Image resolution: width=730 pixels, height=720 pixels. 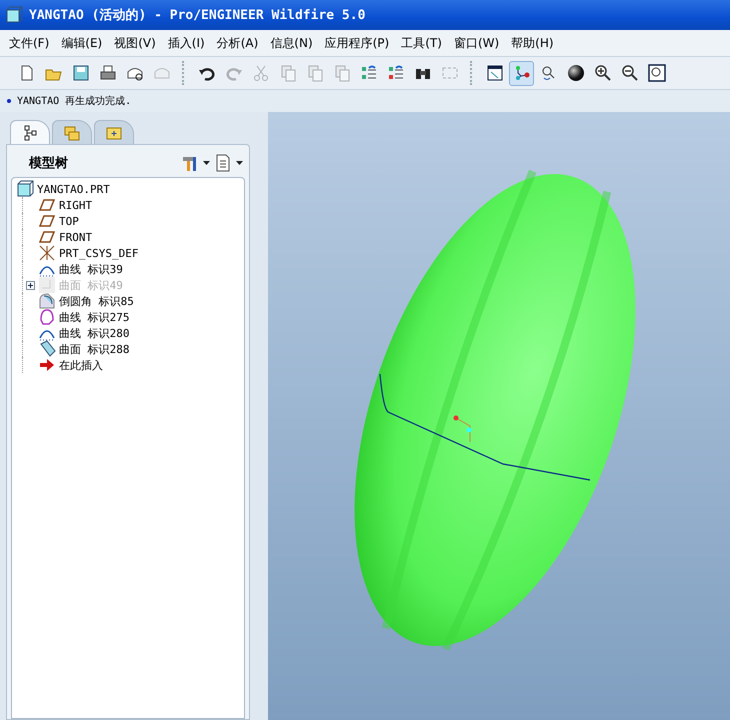 What do you see at coordinates (421, 43) in the screenshot?
I see `menu-item: 工具(T)` at bounding box center [421, 43].